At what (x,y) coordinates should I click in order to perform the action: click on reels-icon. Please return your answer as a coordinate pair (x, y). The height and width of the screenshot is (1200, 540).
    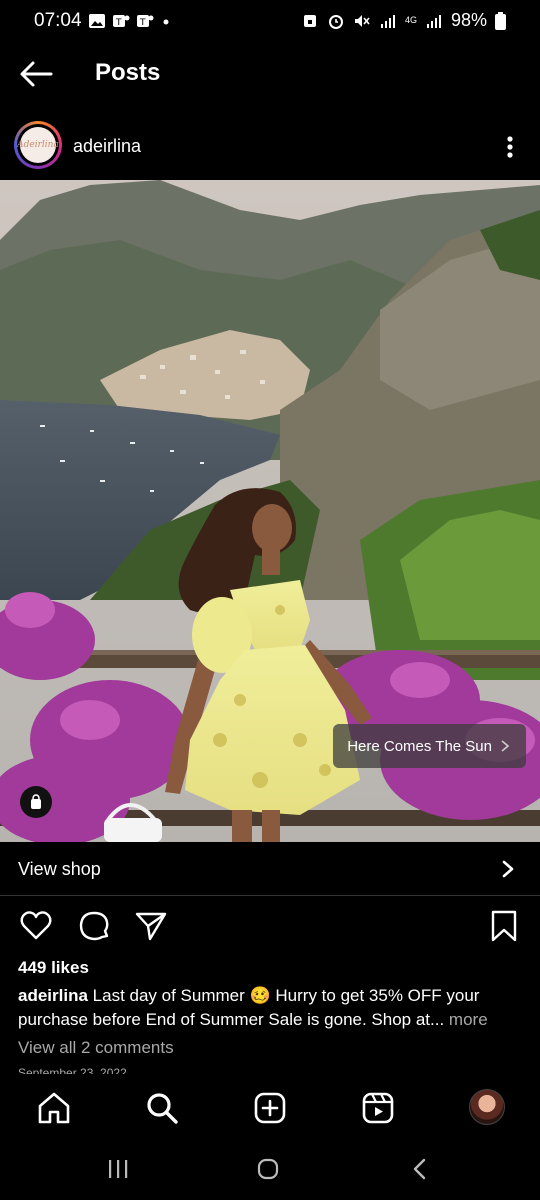
    Looking at the image, I should click on (378, 1108).